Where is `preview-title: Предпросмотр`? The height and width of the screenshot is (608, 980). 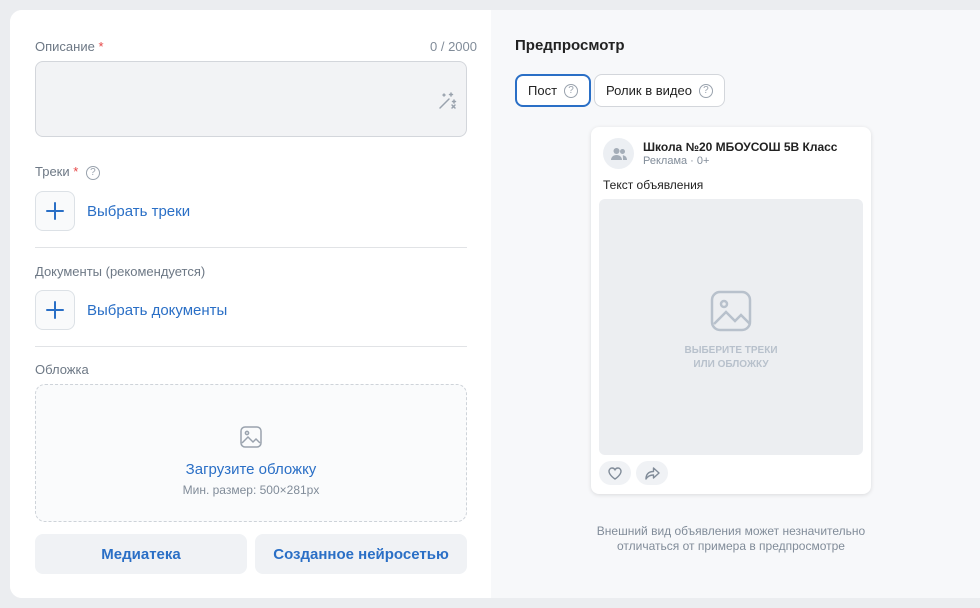 preview-title: Предпросмотр is located at coordinates (570, 45).